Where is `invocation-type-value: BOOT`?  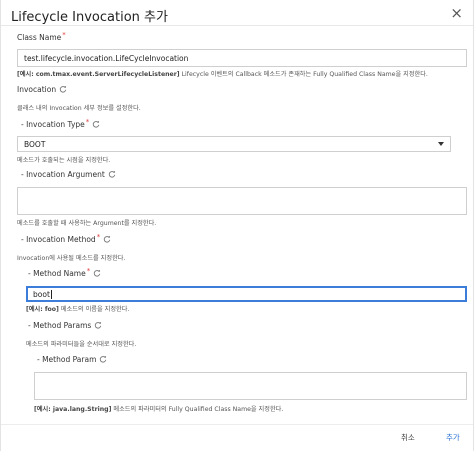 invocation-type-value: BOOT is located at coordinates (35, 144).